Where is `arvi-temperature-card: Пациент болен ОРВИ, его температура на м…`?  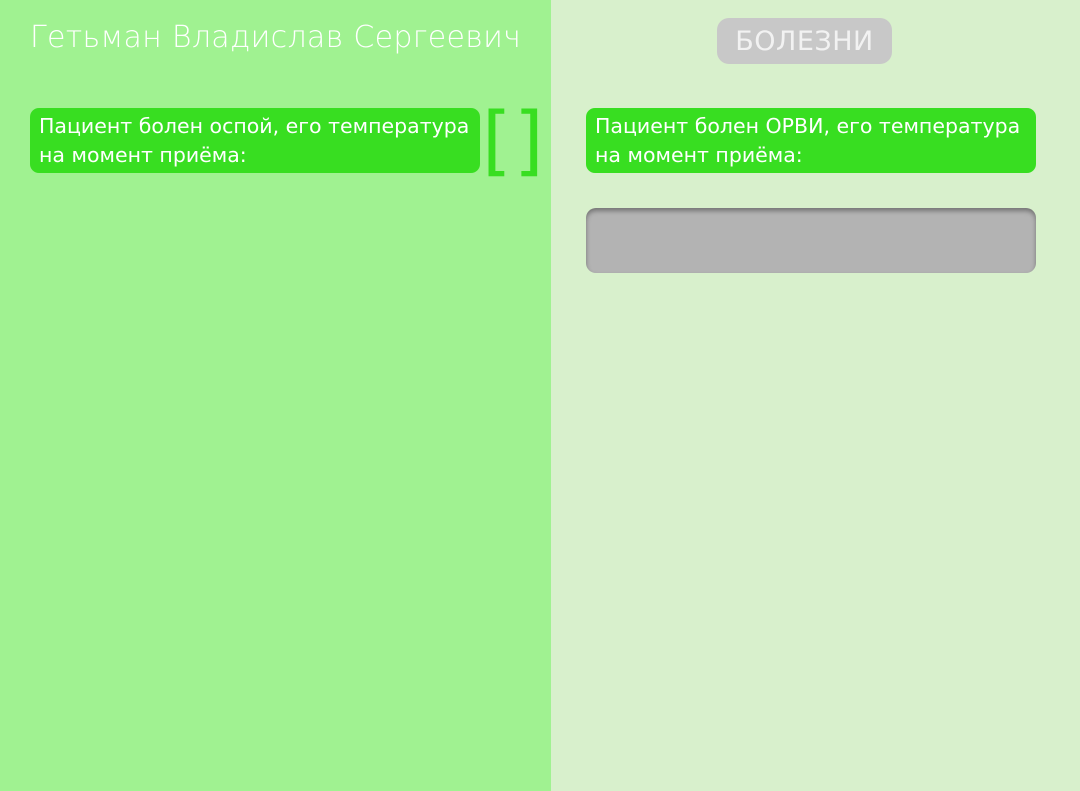 arvi-temperature-card: Пациент болен ОРВИ, его температура на м… is located at coordinates (811, 140).